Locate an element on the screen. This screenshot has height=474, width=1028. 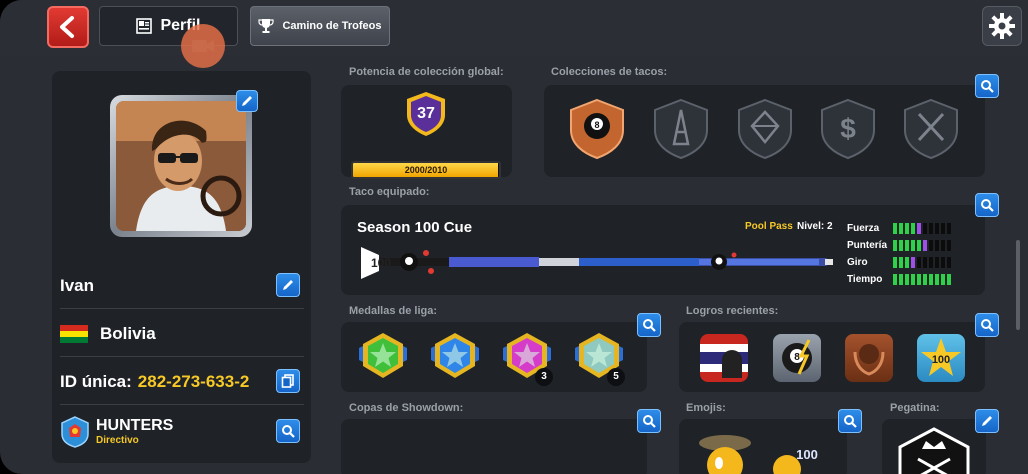
copy-id-button is located at coordinates (288, 381).